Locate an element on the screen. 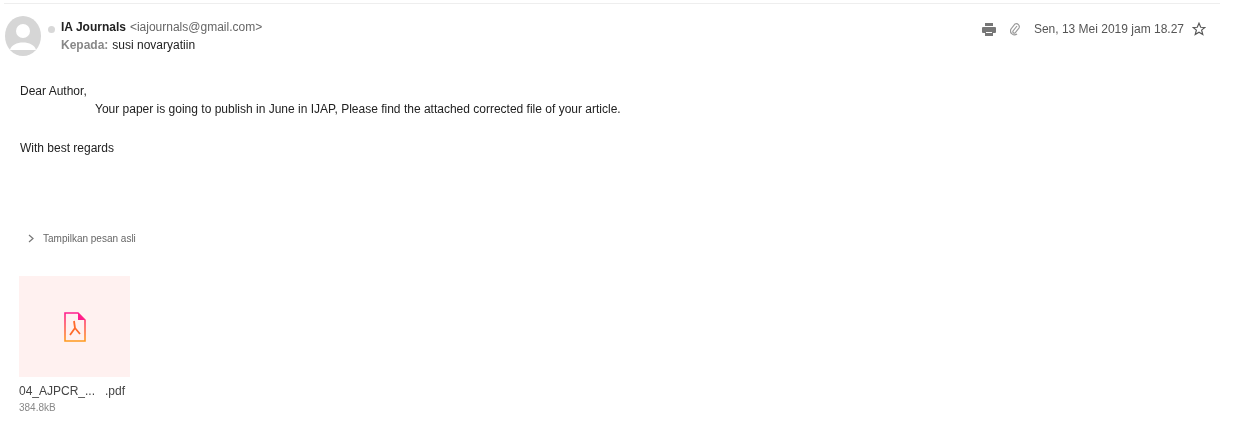 This screenshot has height=430, width=1242. attachment-thumbnail is located at coordinates (74, 326).